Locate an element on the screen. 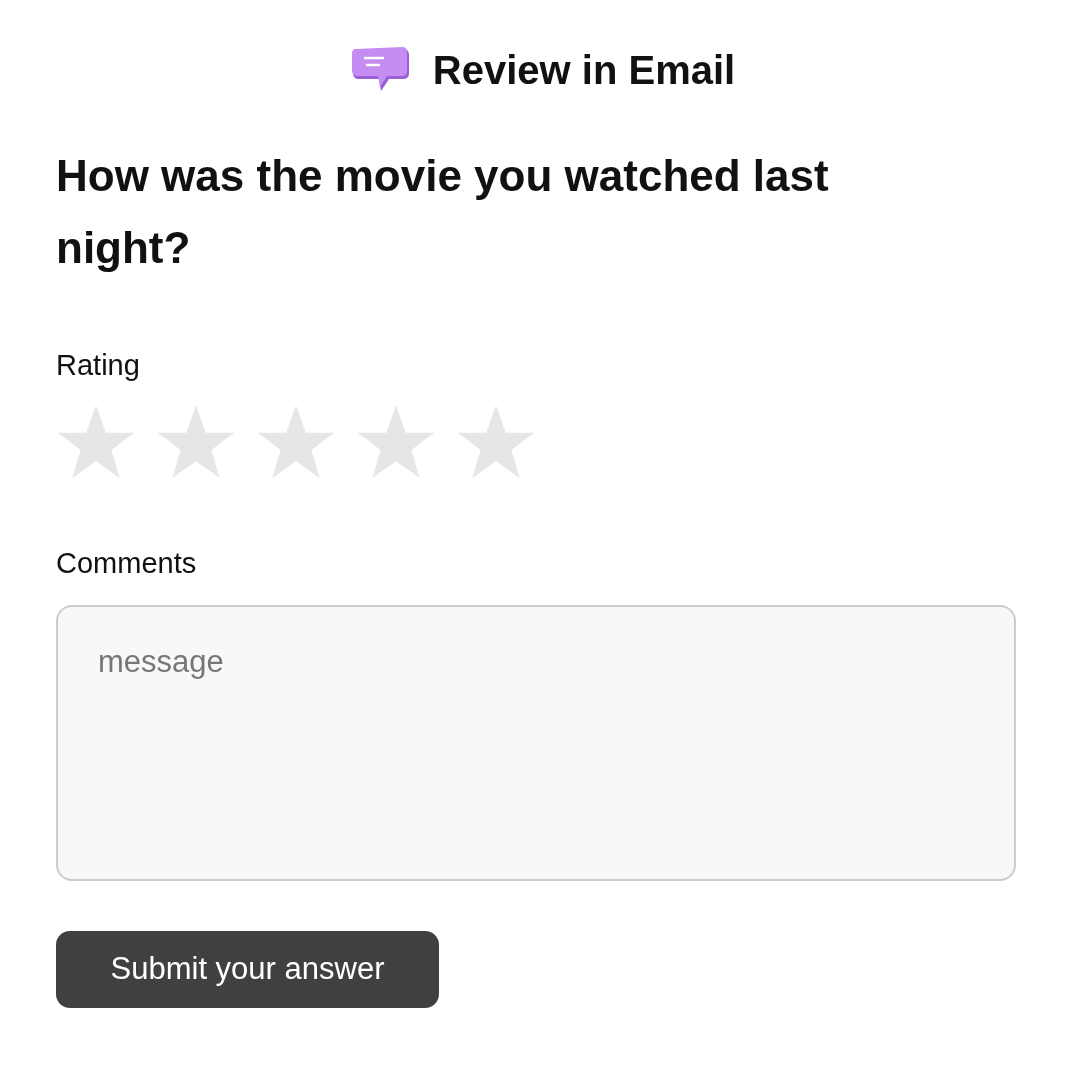 This screenshot has width=1084, height=1076. comments-label: Comments is located at coordinates (127, 563).